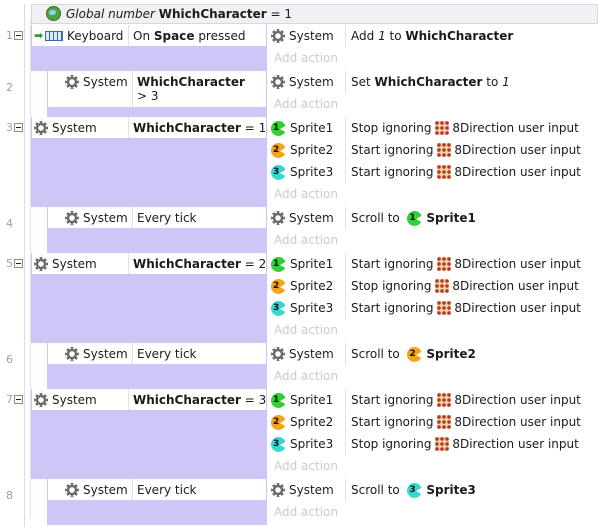 The width and height of the screenshot is (598, 527). What do you see at coordinates (302, 172) in the screenshot?
I see `action-object: 3 Sprite3` at bounding box center [302, 172].